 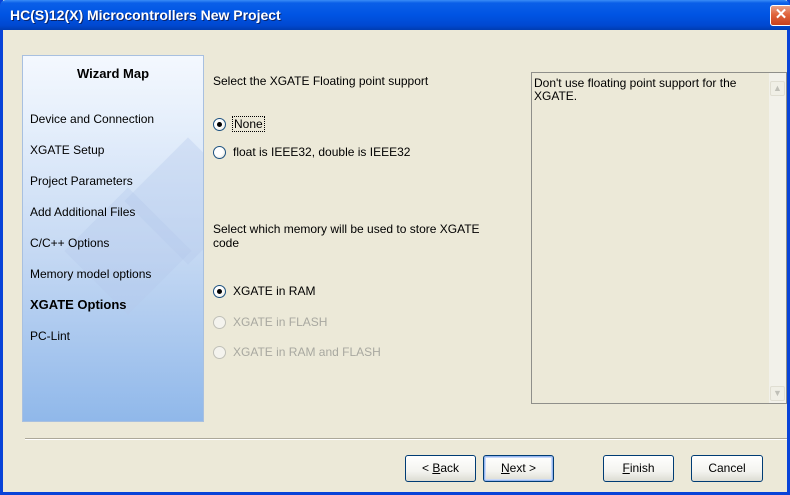 I want to click on radio-fp-none, so click(x=219, y=124).